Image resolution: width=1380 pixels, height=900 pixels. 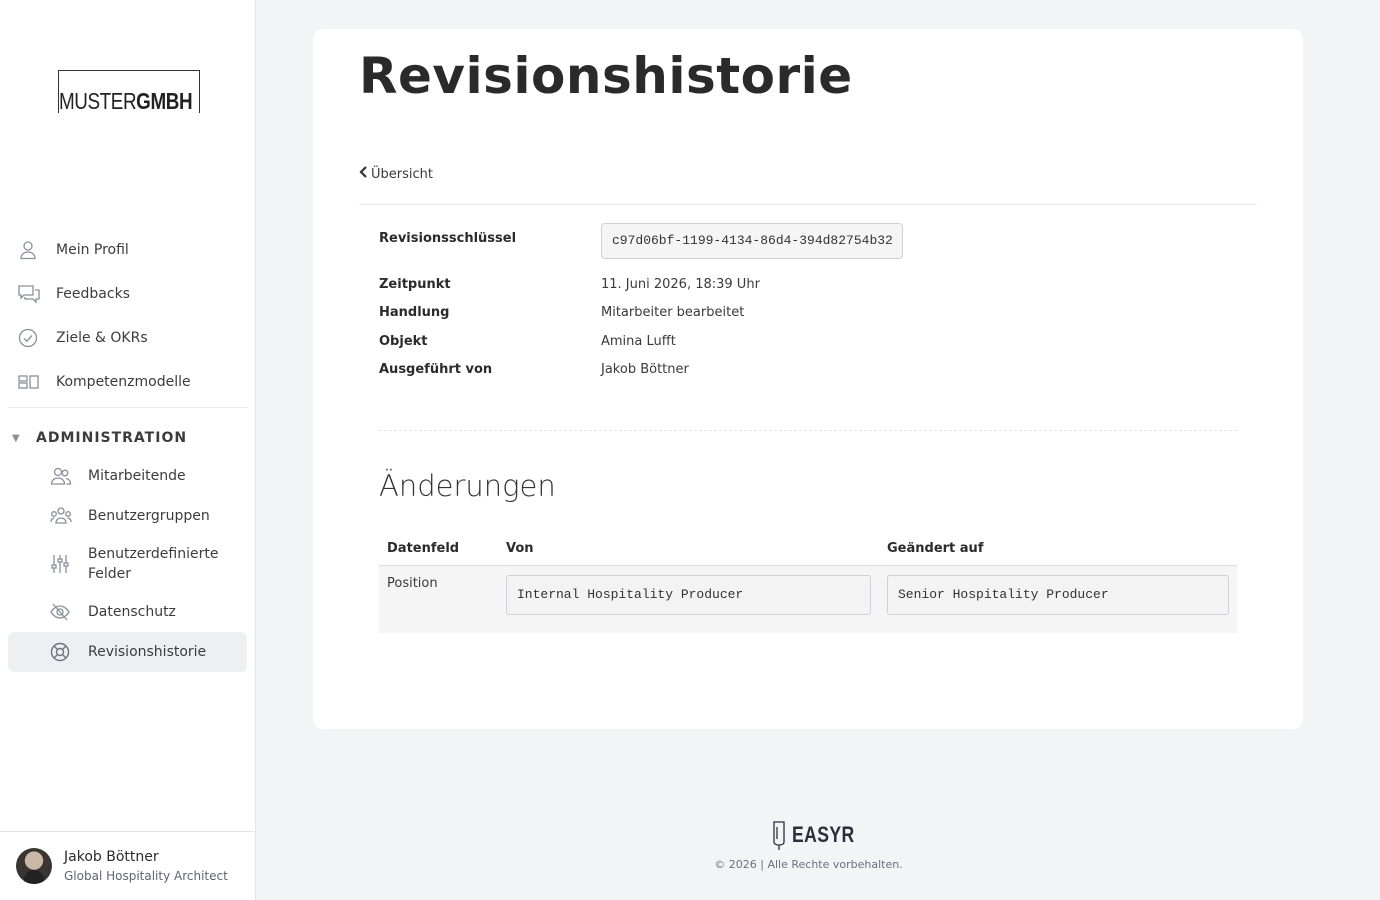 I want to click on chat-bubbles-icon, so click(x=29, y=294).